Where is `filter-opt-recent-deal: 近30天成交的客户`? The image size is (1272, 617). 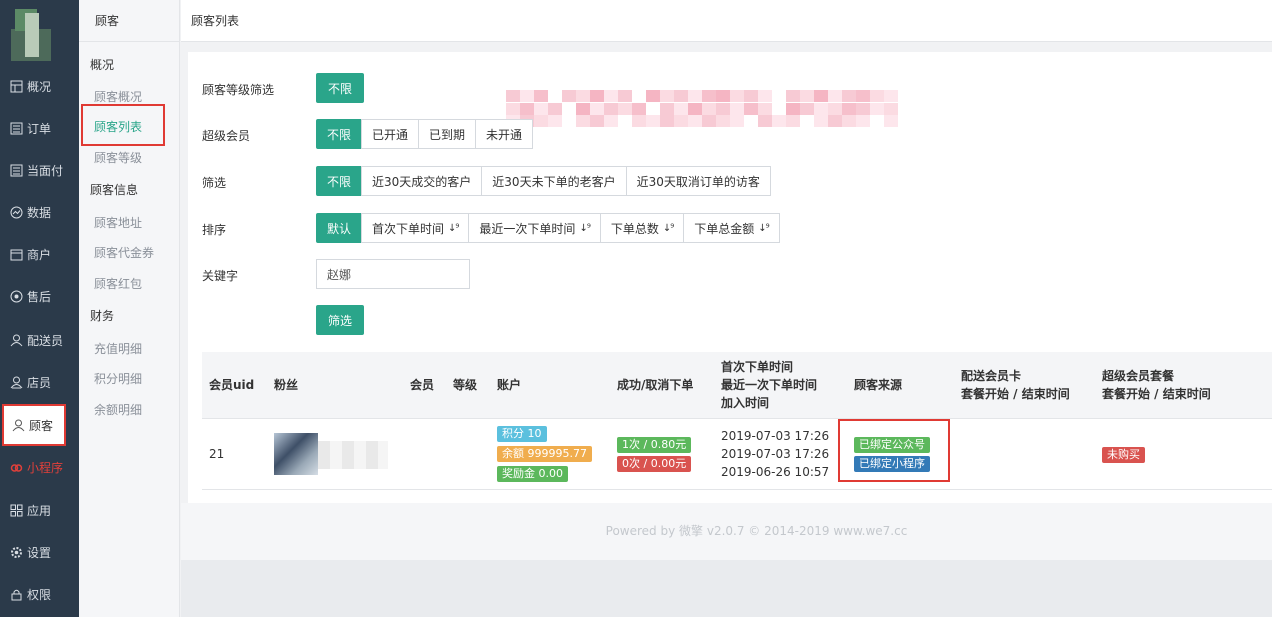 filter-opt-recent-deal: 近30天成交的客户 is located at coordinates (422, 181).